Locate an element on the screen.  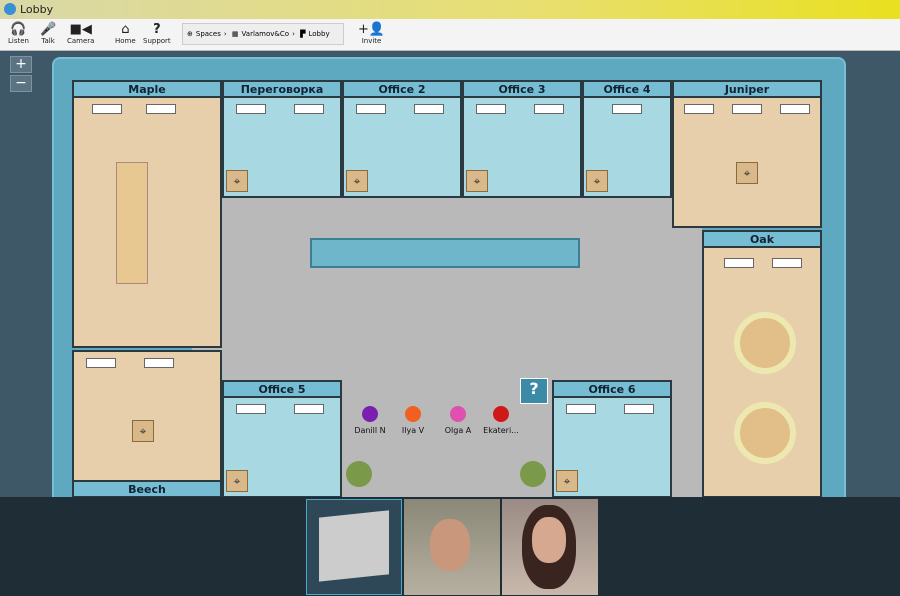
room-office-4: Office 4 ⌖ is located at coordinates (627, 139).